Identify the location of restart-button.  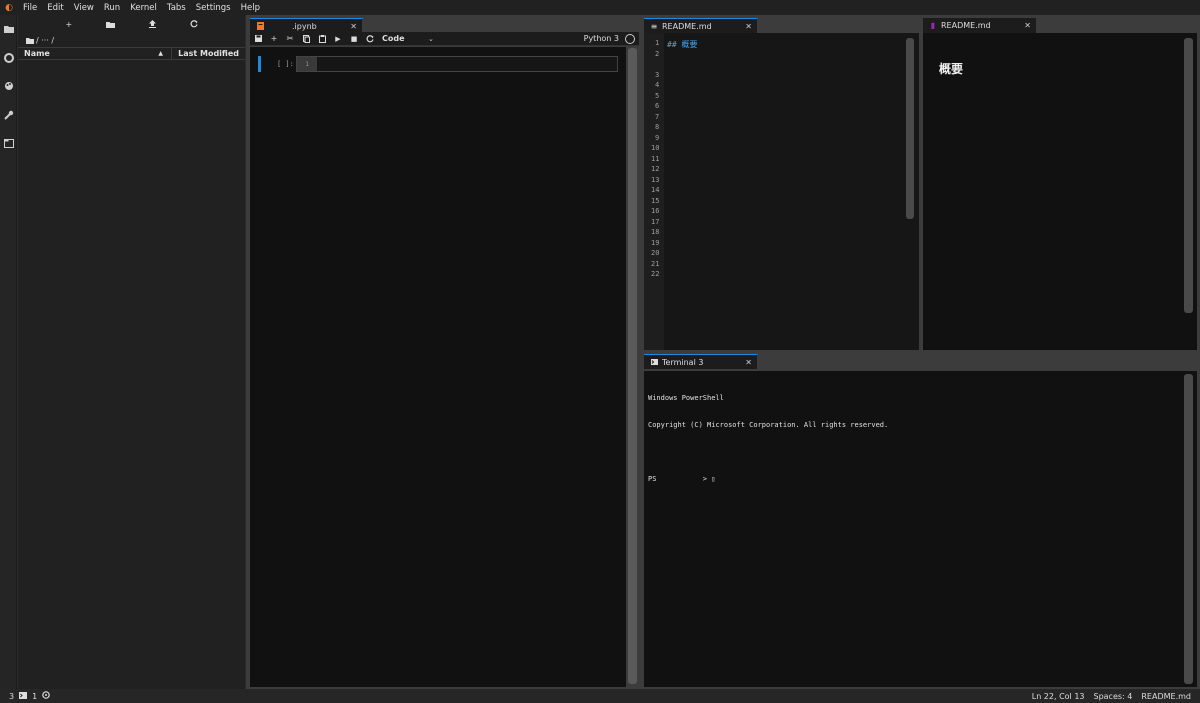
(370, 38).